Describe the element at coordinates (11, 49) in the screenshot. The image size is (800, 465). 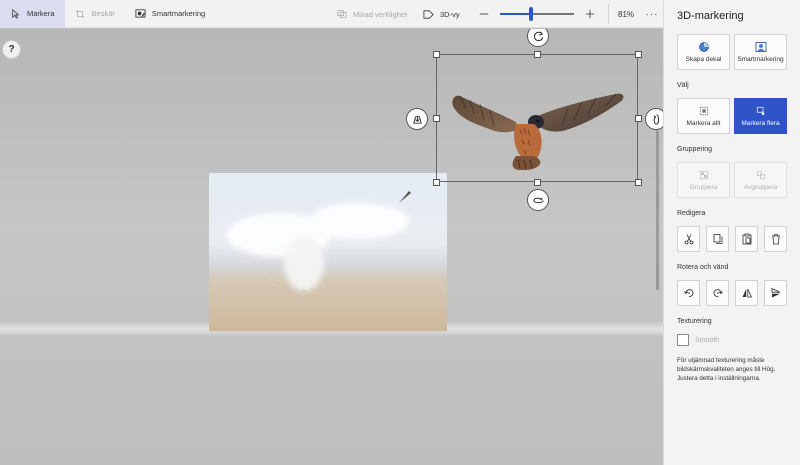
I see `help-button: ?` at that location.